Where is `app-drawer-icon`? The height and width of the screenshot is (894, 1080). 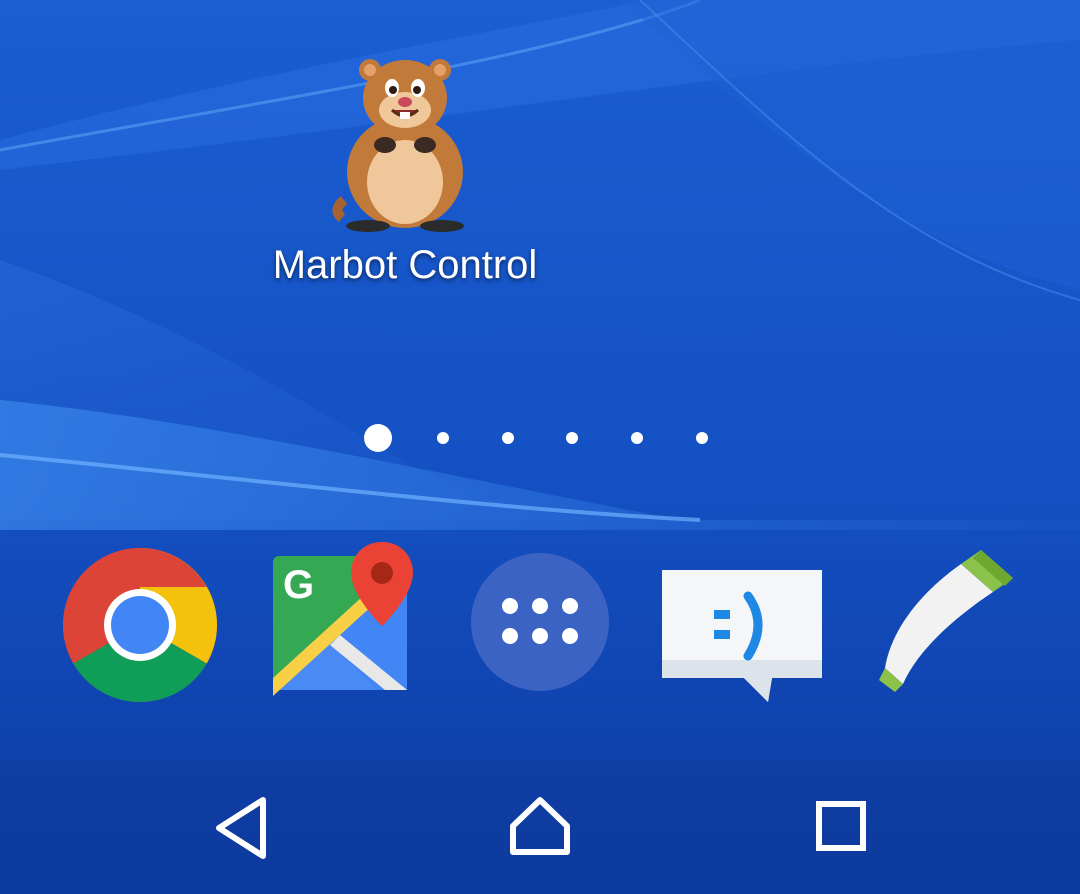
app-drawer-icon is located at coordinates (540, 622).